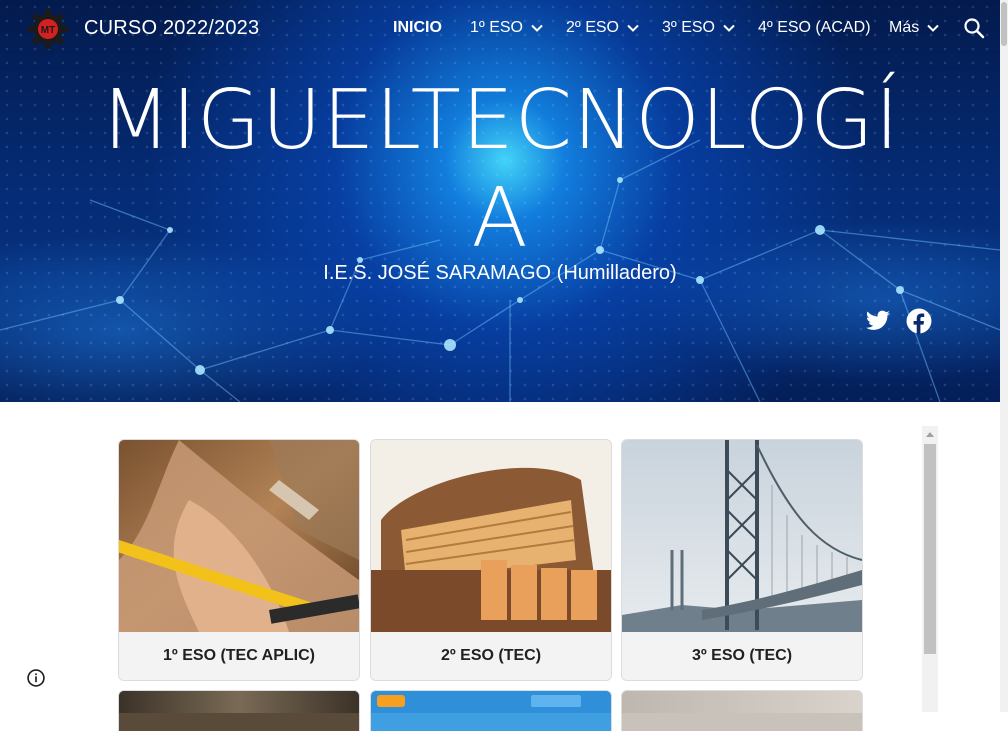 The height and width of the screenshot is (731, 1008). What do you see at coordinates (1004, 356) in the screenshot?
I see `page-scrollbar` at bounding box center [1004, 356].